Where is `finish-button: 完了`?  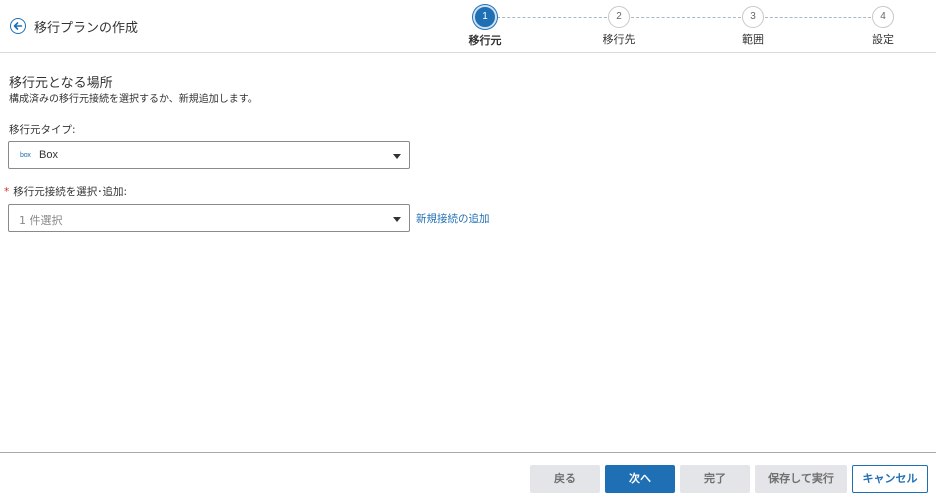
finish-button: 完了 is located at coordinates (715, 479).